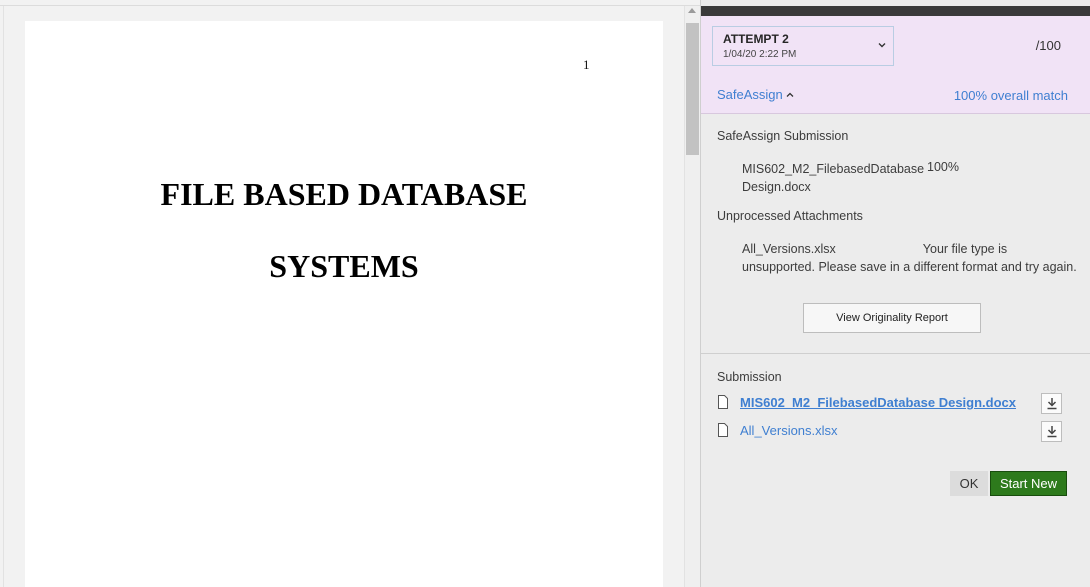  Describe the element at coordinates (692, 296) in the screenshot. I see `document-scrollbar` at that location.